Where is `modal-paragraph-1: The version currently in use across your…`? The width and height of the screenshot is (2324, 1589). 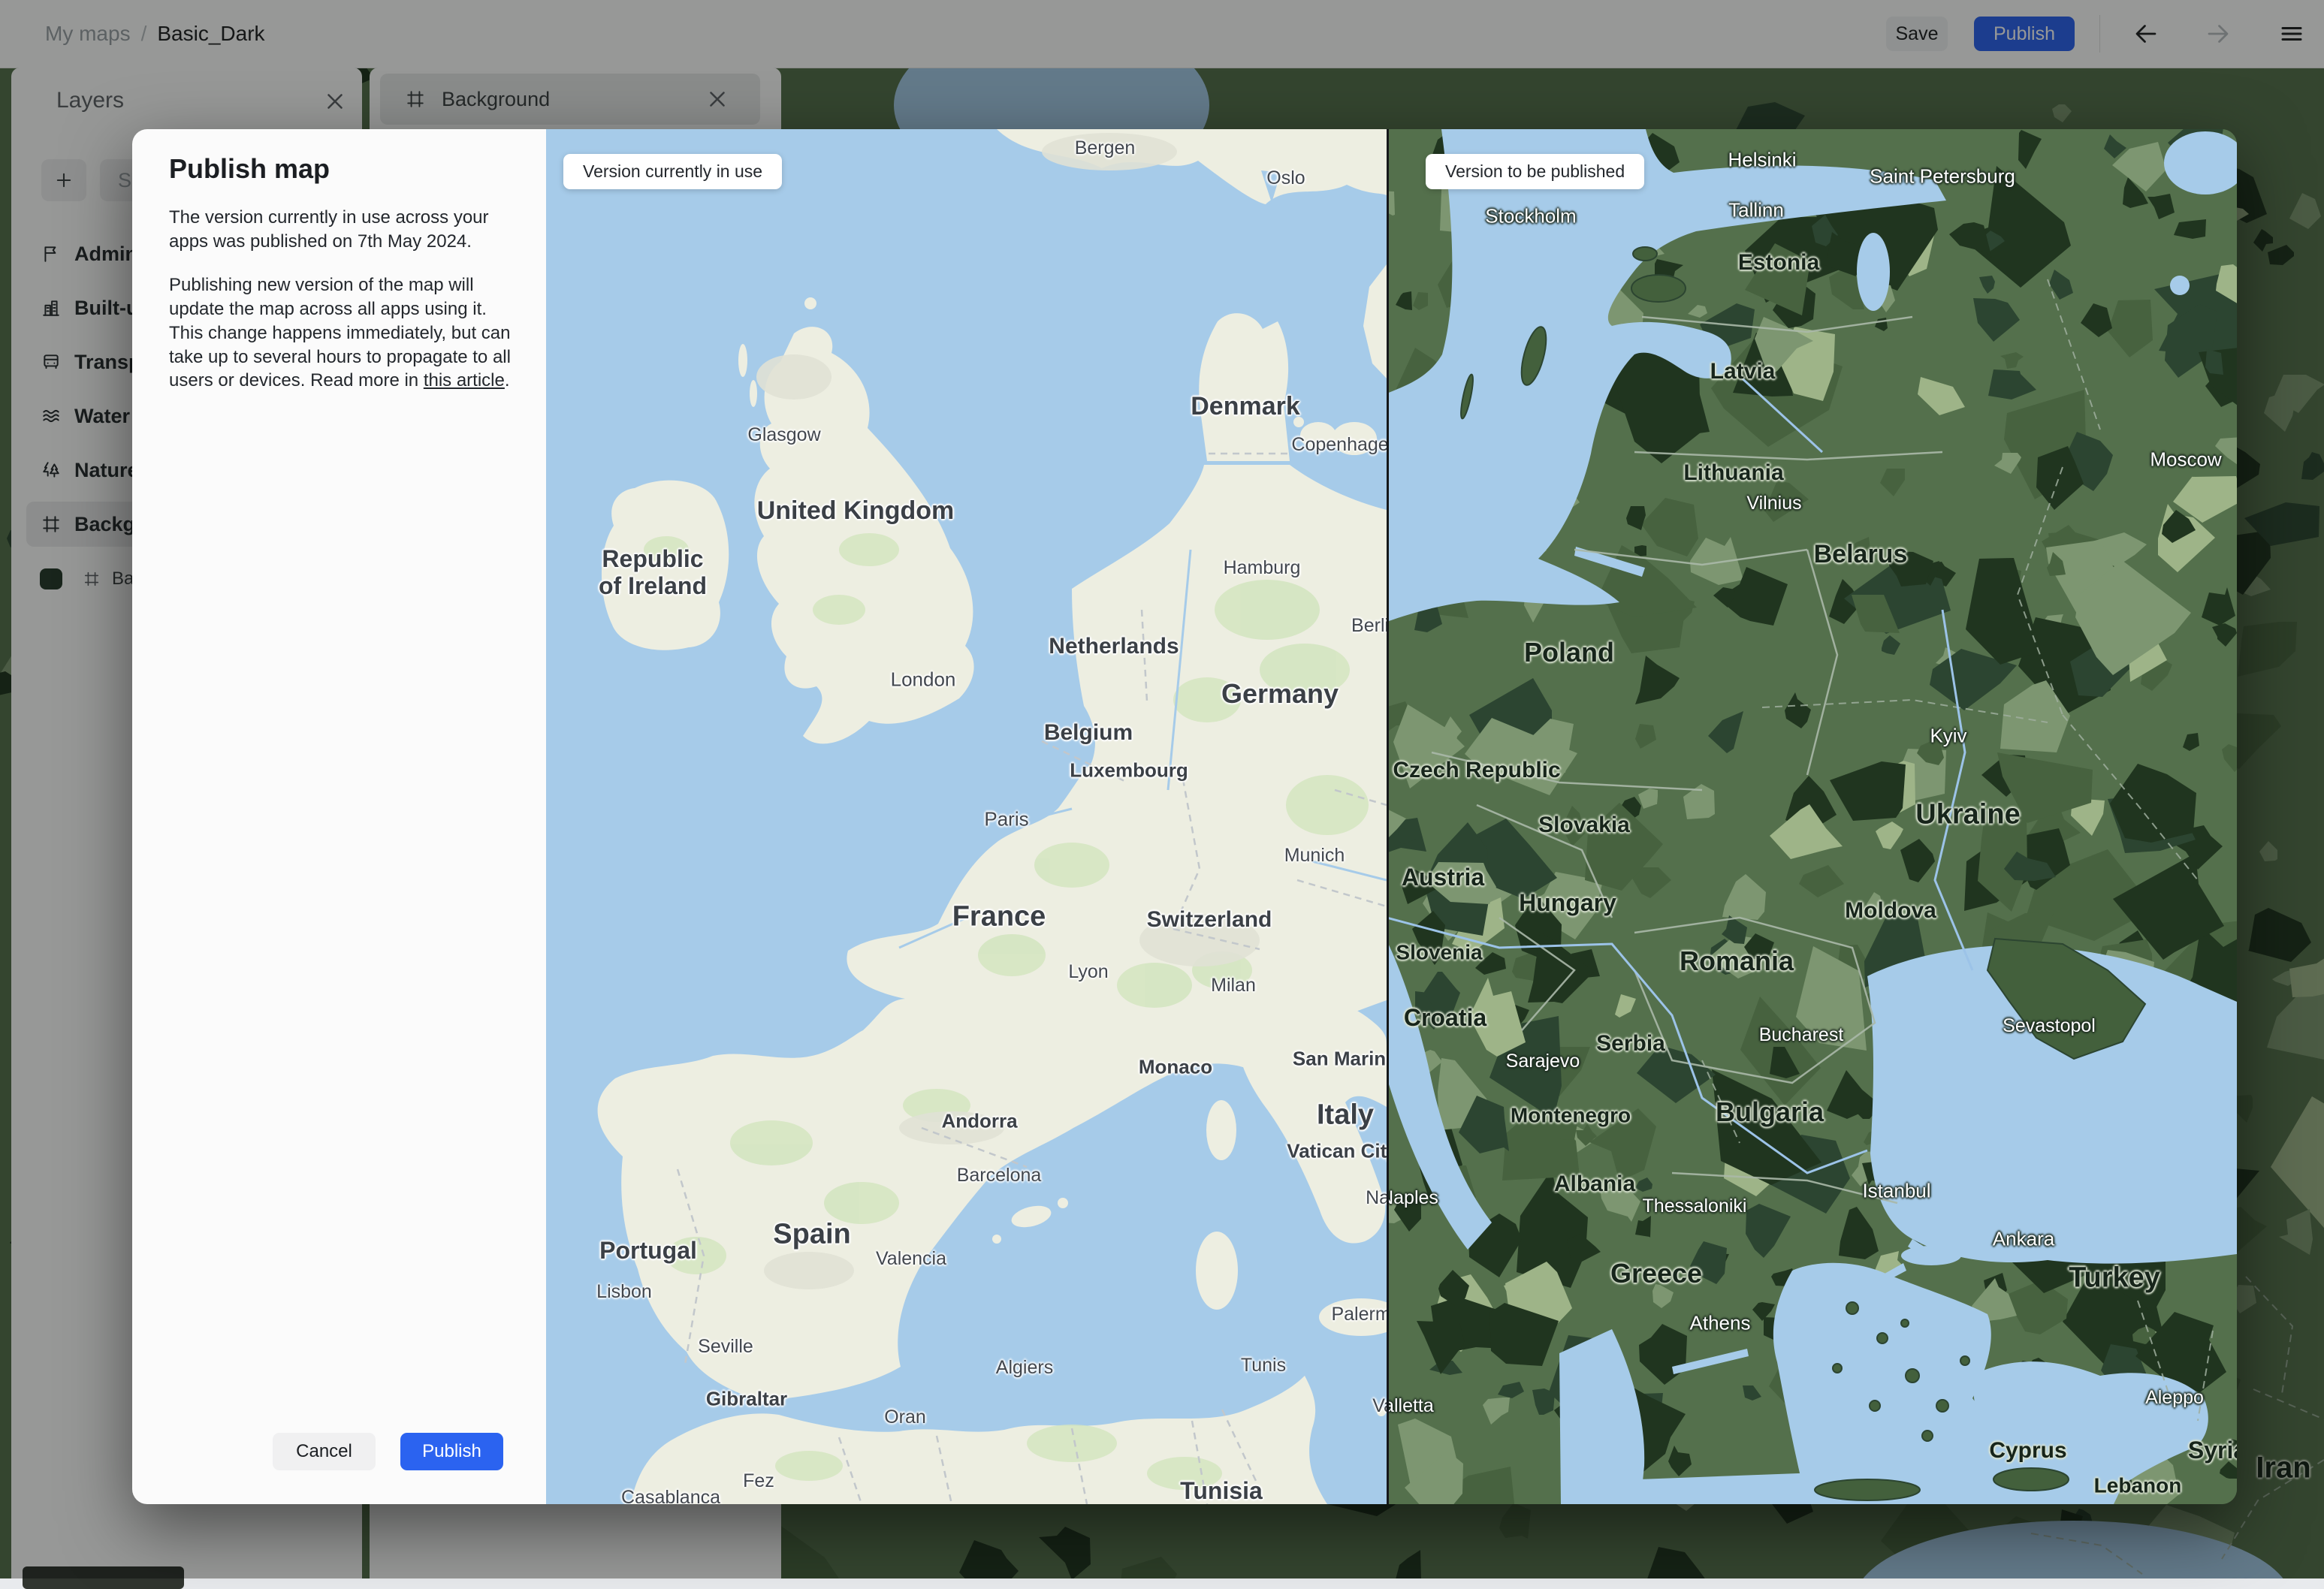
modal-paragraph-1: The version currently in use across your… is located at coordinates (329, 229).